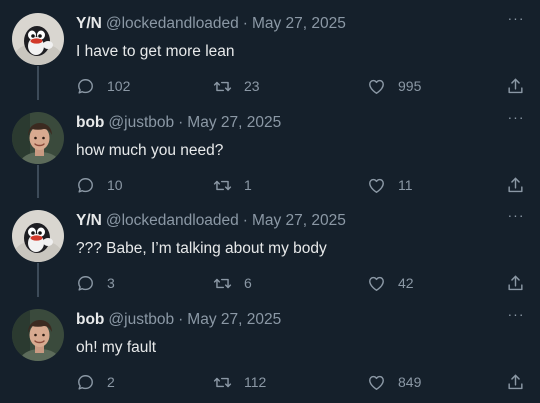 The image size is (540, 403). What do you see at coordinates (155, 51) in the screenshot?
I see `tweet-text: I have to get more lean` at bounding box center [155, 51].